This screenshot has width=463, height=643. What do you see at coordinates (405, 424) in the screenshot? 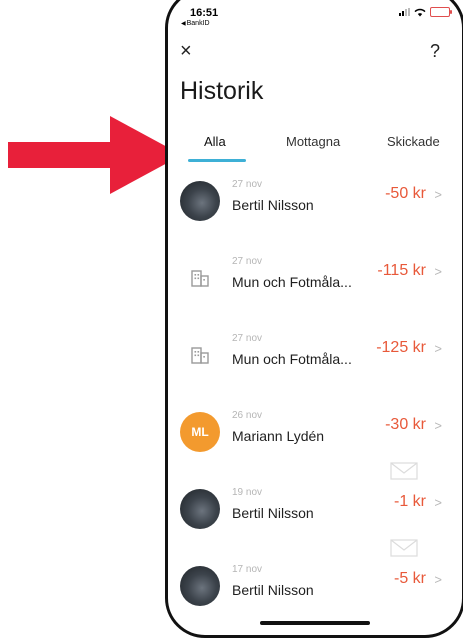
I see `transaction-amount: -30 kr` at bounding box center [405, 424].